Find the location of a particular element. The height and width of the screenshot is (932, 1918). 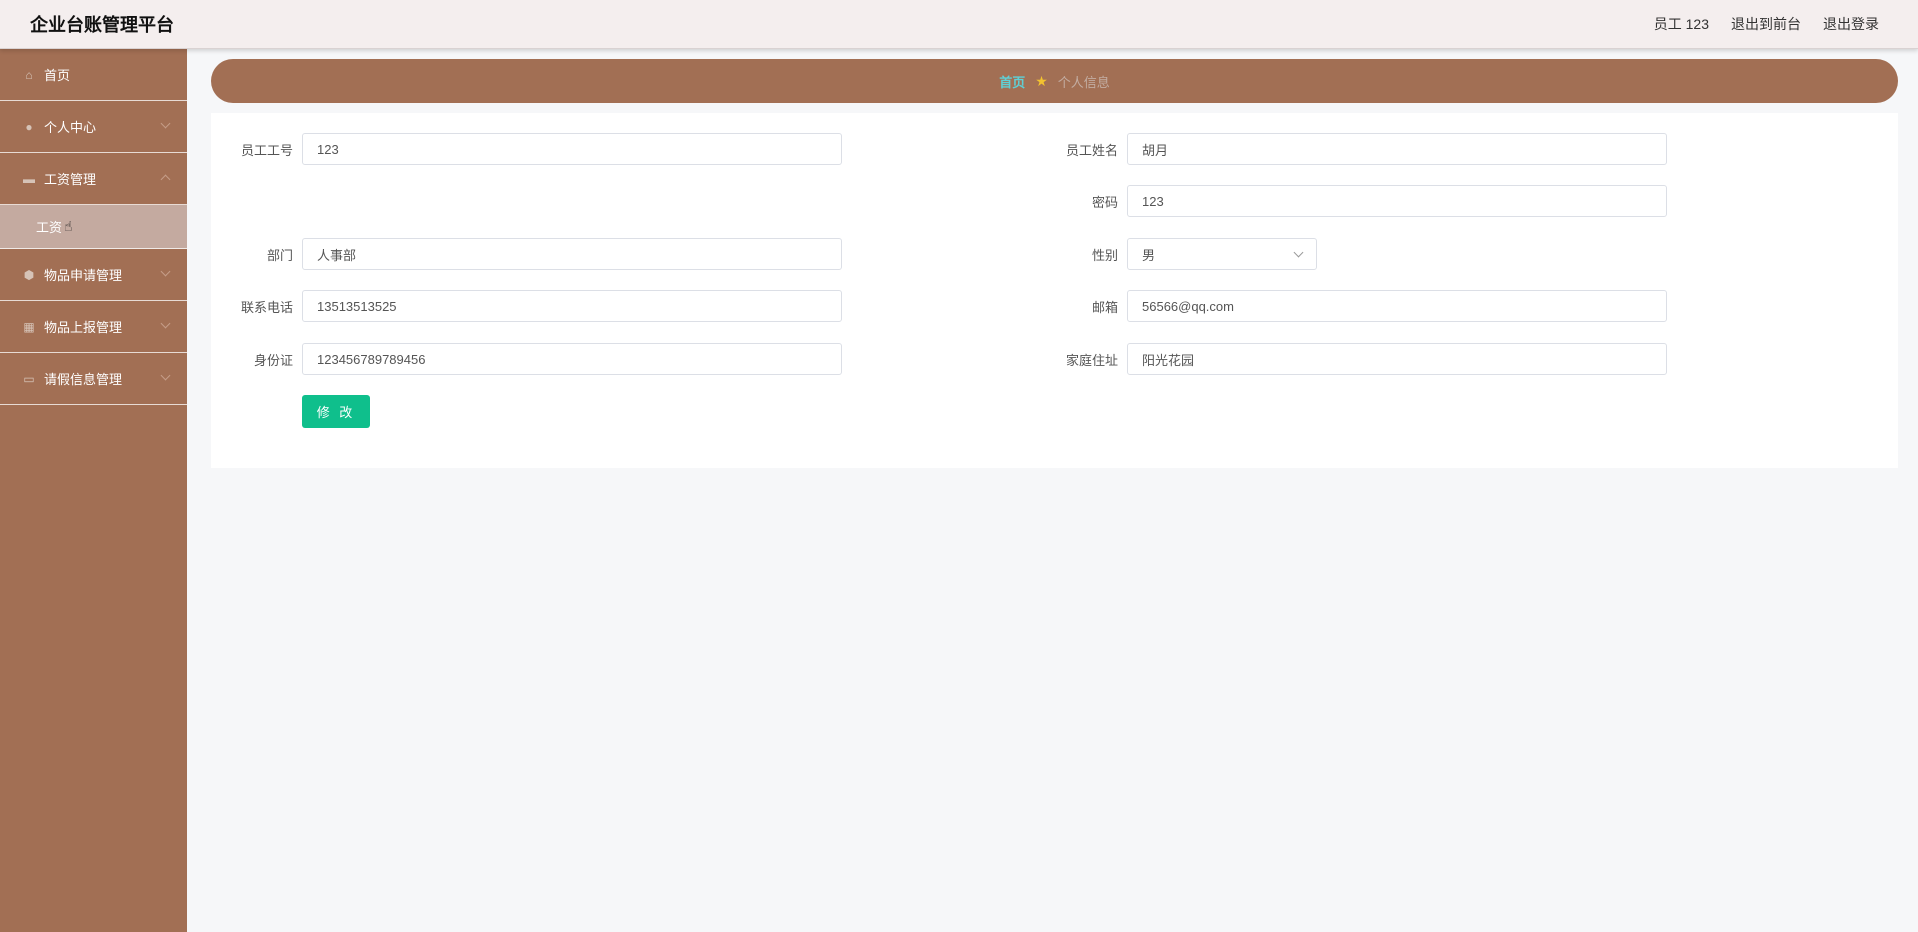

sidebar-item-label: 物品申请管理 is located at coordinates (83, 275).